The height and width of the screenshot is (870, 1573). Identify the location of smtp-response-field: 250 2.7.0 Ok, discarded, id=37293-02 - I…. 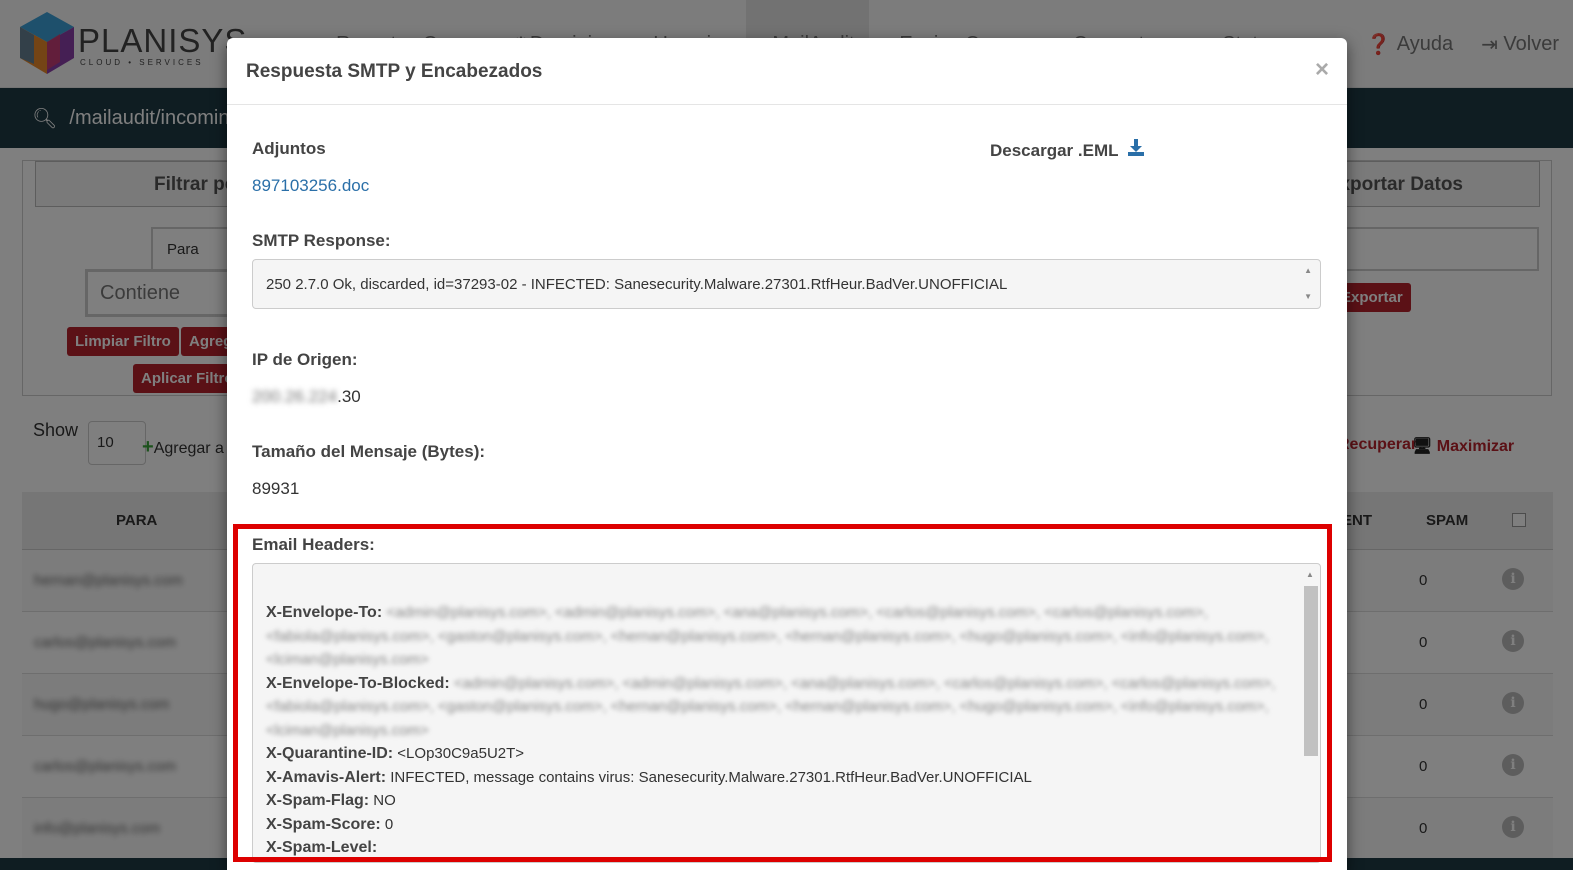
(786, 284).